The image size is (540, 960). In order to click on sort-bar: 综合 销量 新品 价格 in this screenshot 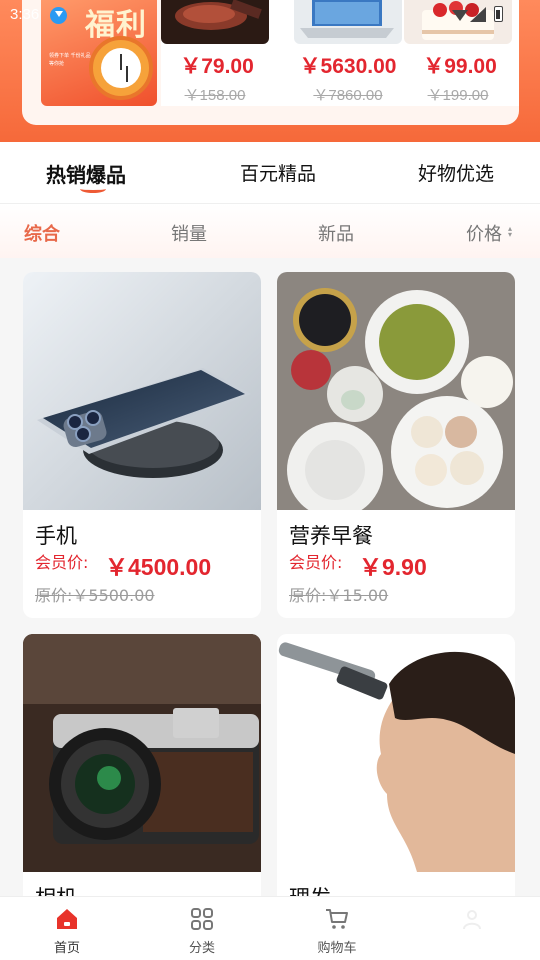, I will do `click(270, 231)`.